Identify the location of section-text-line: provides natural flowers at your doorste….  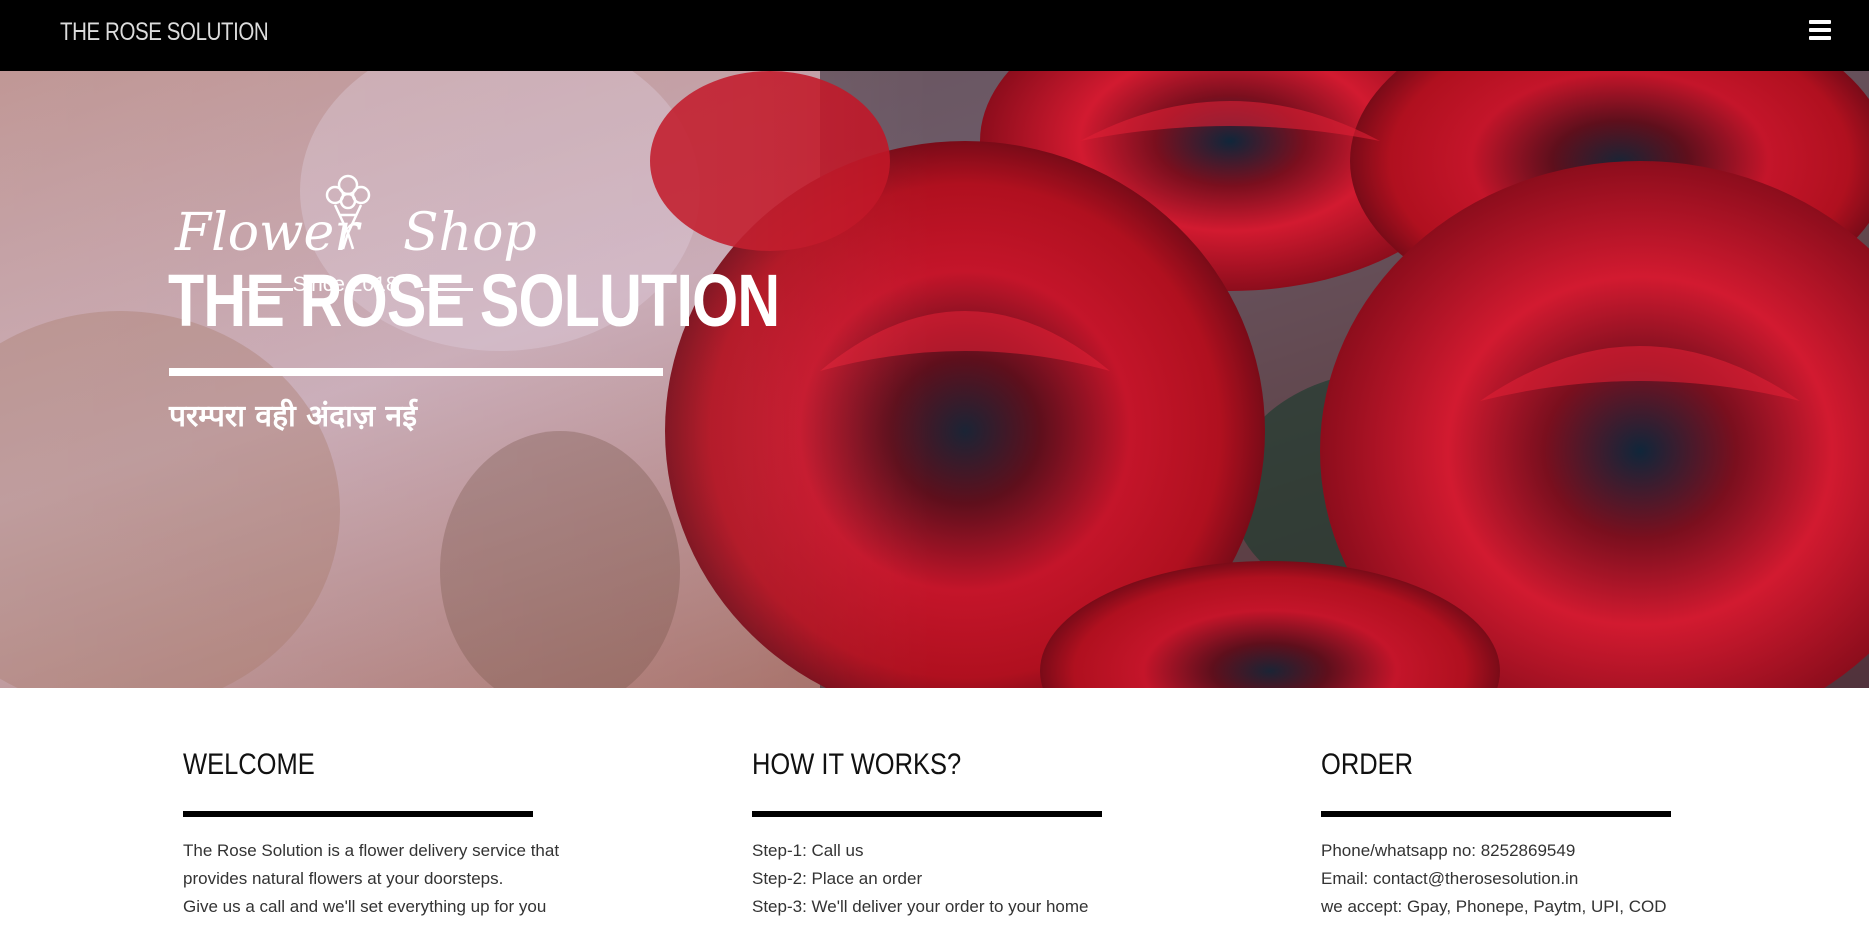
(343, 878).